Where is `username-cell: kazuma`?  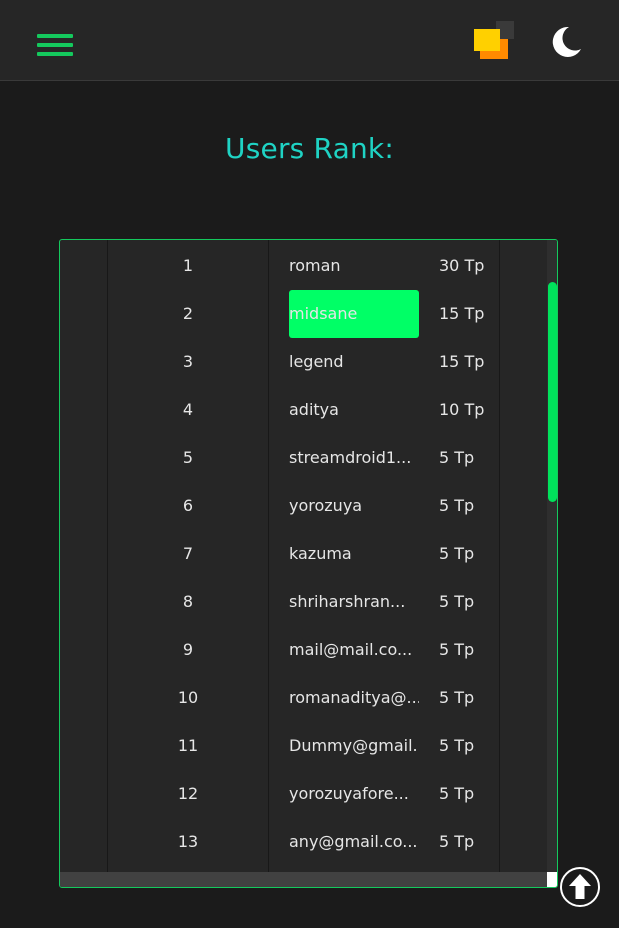
username-cell: kazuma is located at coordinates (354, 554).